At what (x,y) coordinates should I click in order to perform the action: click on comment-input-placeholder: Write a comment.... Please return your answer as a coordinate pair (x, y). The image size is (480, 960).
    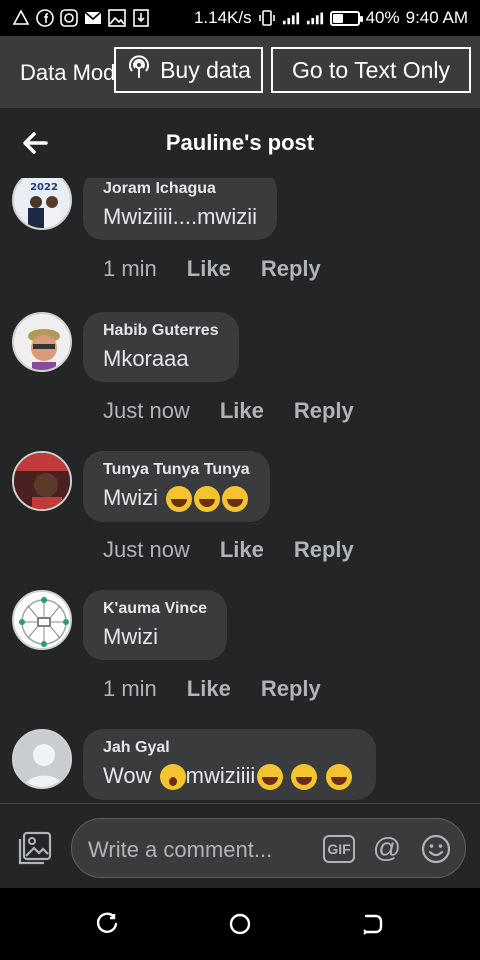
    Looking at the image, I should click on (180, 849).